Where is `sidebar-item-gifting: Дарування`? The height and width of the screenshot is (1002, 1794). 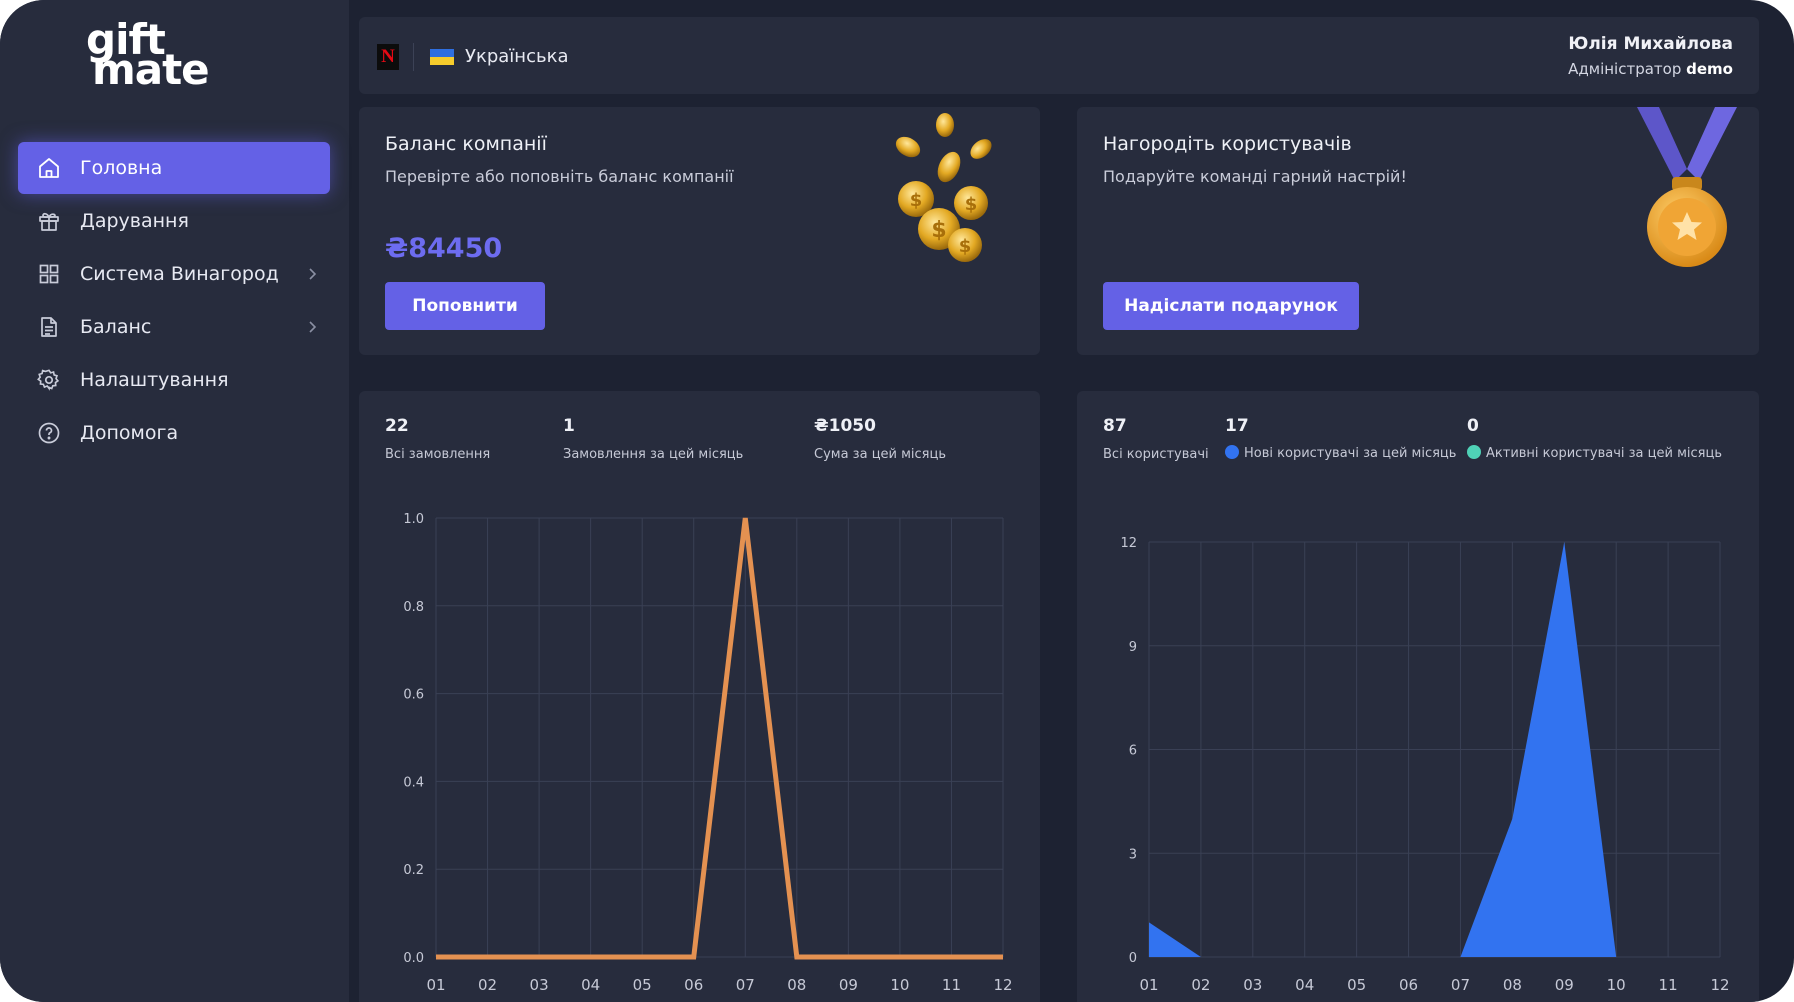 sidebar-item-gifting: Дарування is located at coordinates (174, 221).